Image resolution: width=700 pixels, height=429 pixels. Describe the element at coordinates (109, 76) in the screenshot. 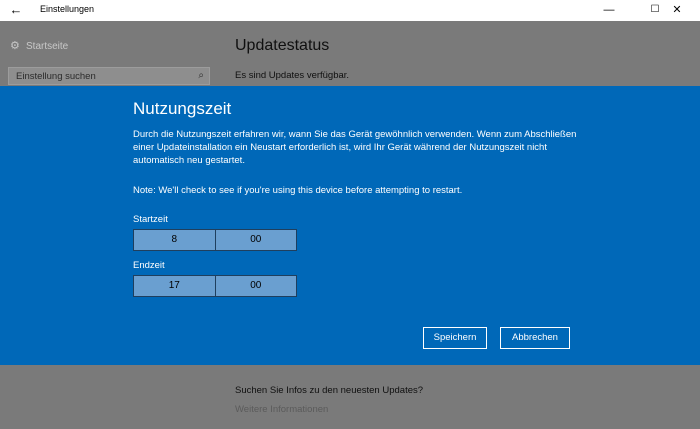

I see `search-input: Einstellung suchen ⌕` at that location.